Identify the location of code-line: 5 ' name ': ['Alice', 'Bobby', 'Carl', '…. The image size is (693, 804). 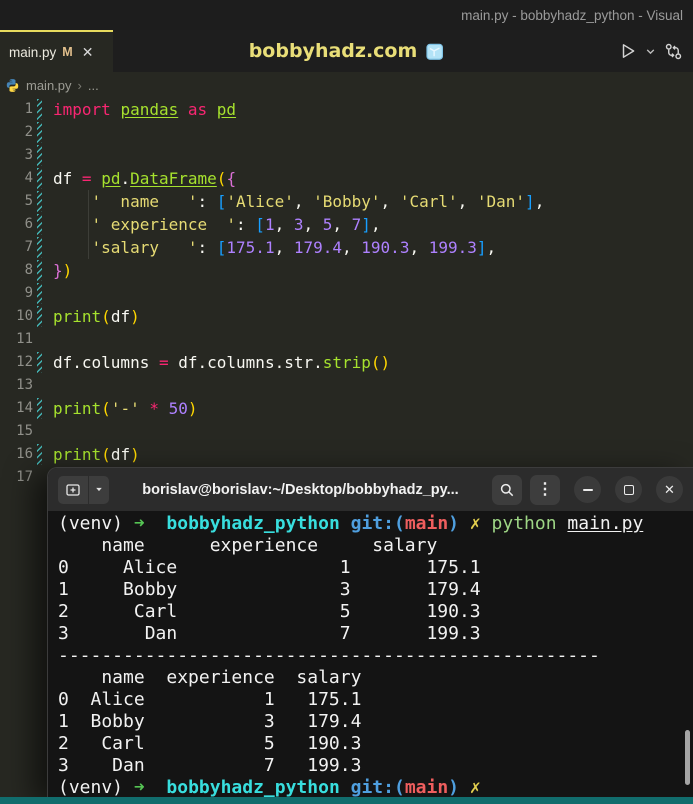
(346, 201).